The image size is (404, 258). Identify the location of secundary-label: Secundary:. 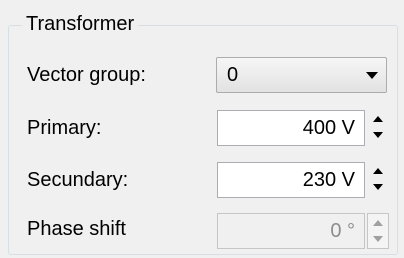
(78, 180).